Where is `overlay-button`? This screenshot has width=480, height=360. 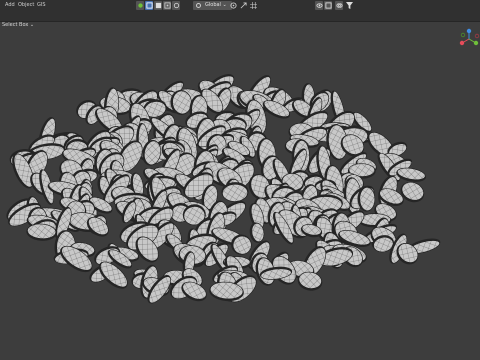
overlay-button is located at coordinates (339, 5).